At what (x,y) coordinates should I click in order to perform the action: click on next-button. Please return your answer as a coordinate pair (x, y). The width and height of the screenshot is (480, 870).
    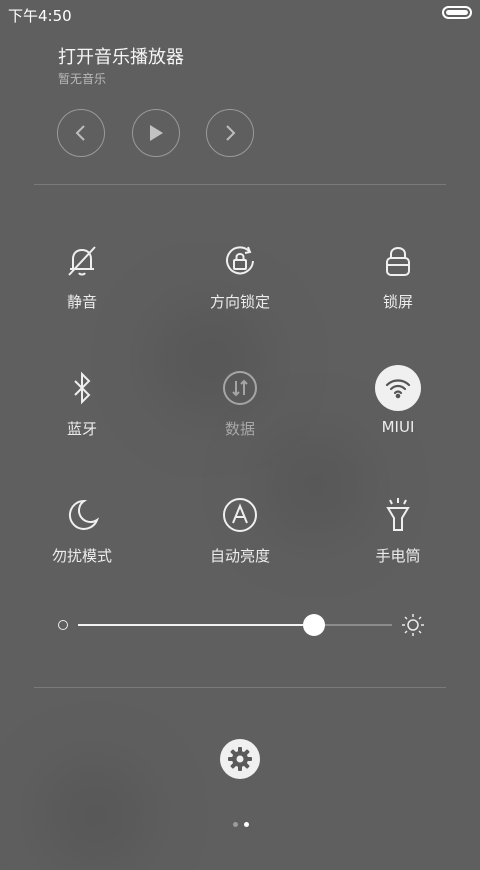
    Looking at the image, I should click on (230, 133).